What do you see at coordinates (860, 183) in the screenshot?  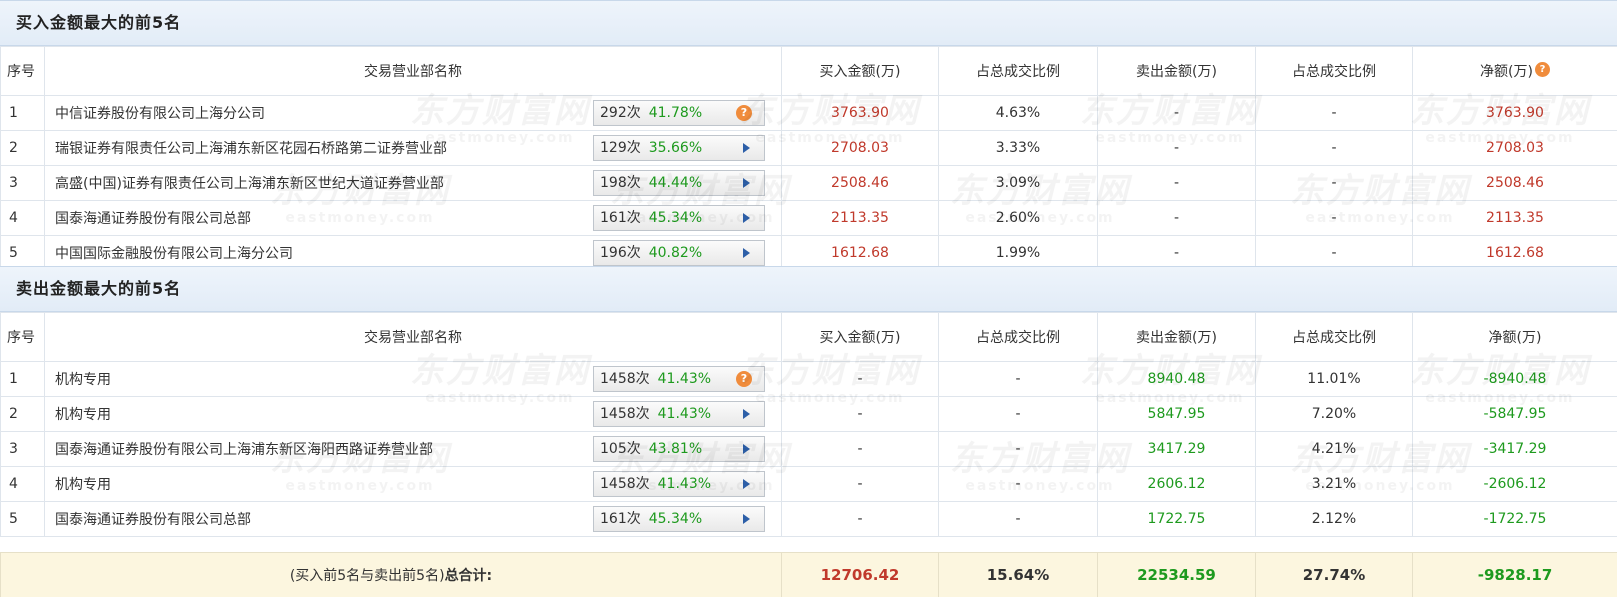 I see `row-buy: 2508.46` at bounding box center [860, 183].